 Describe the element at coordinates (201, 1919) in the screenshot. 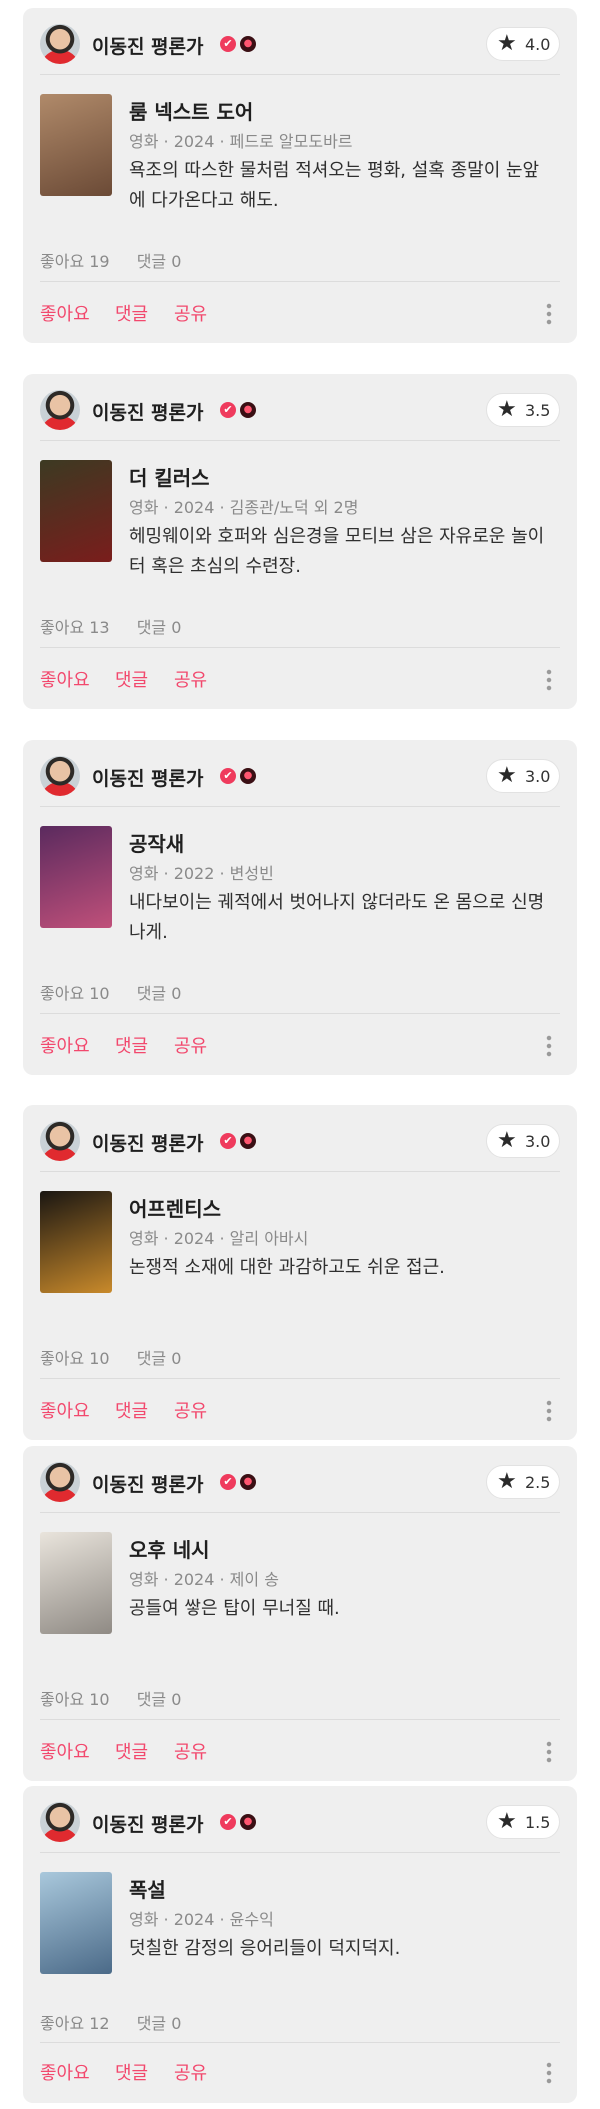

I see `movie-meta: 영화 · 2024 · 윤수익` at that location.